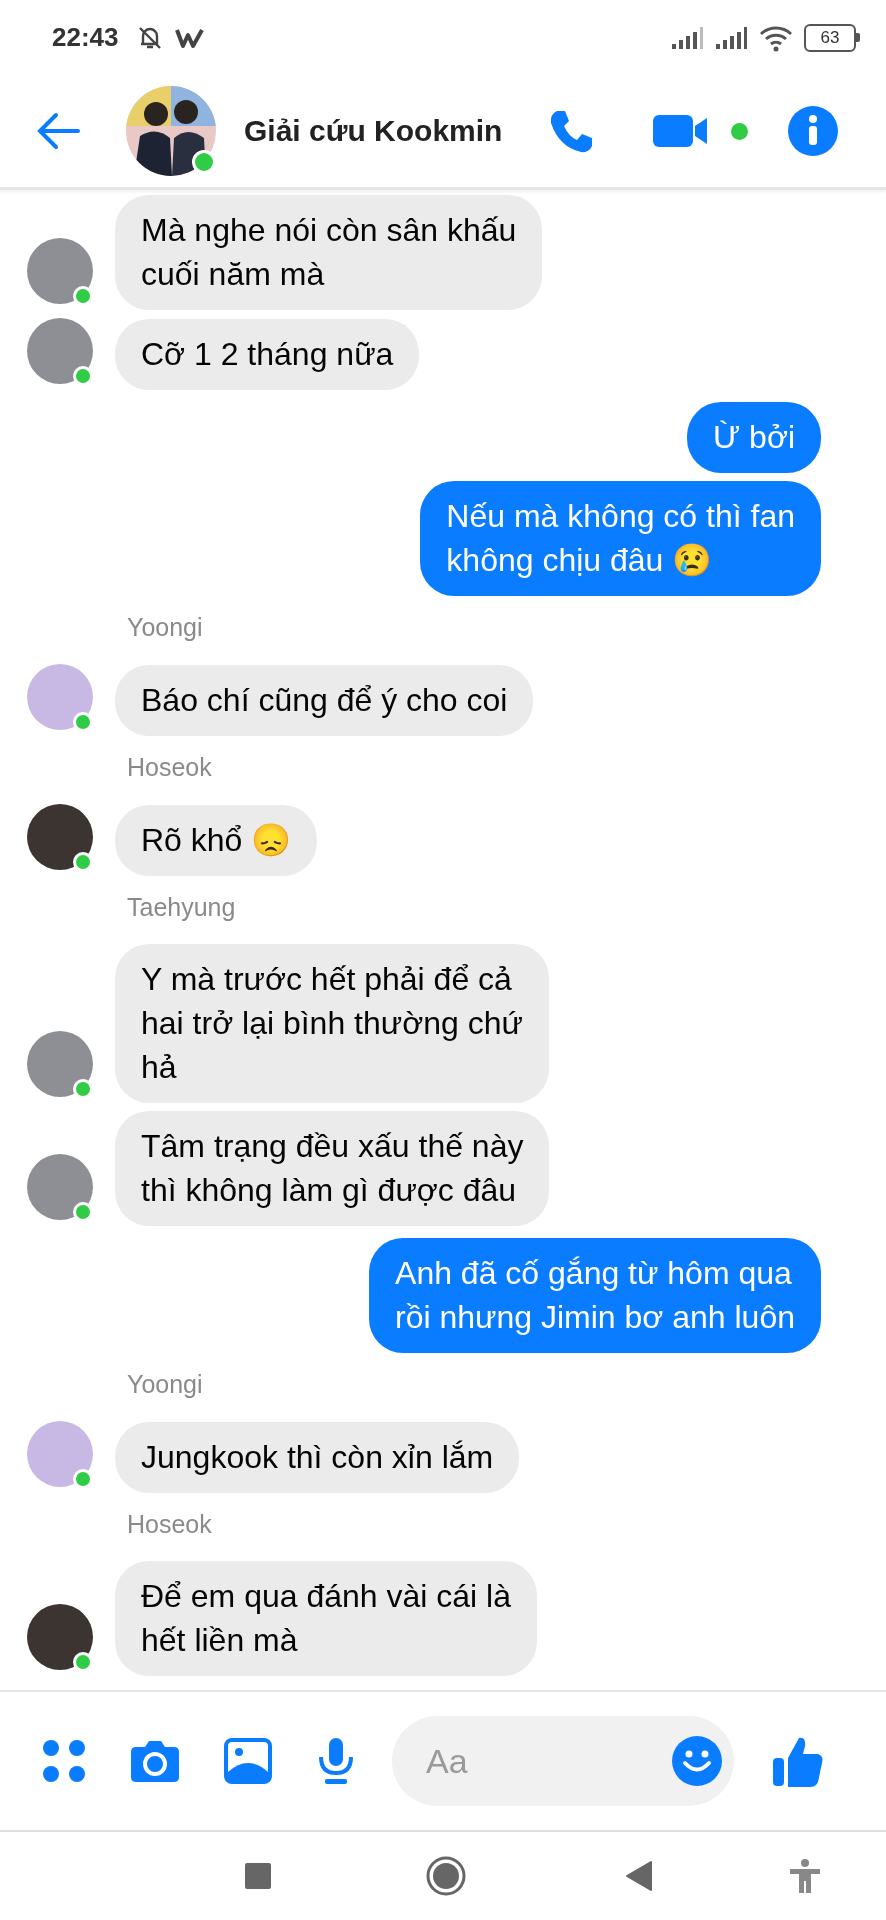 This screenshot has width=886, height=1920. Describe the element at coordinates (595, 1295) in the screenshot. I see `message-bubble: Anh đã cố gắng từ hôm qua rồi nhưng Jimin bơ anh luôn` at that location.